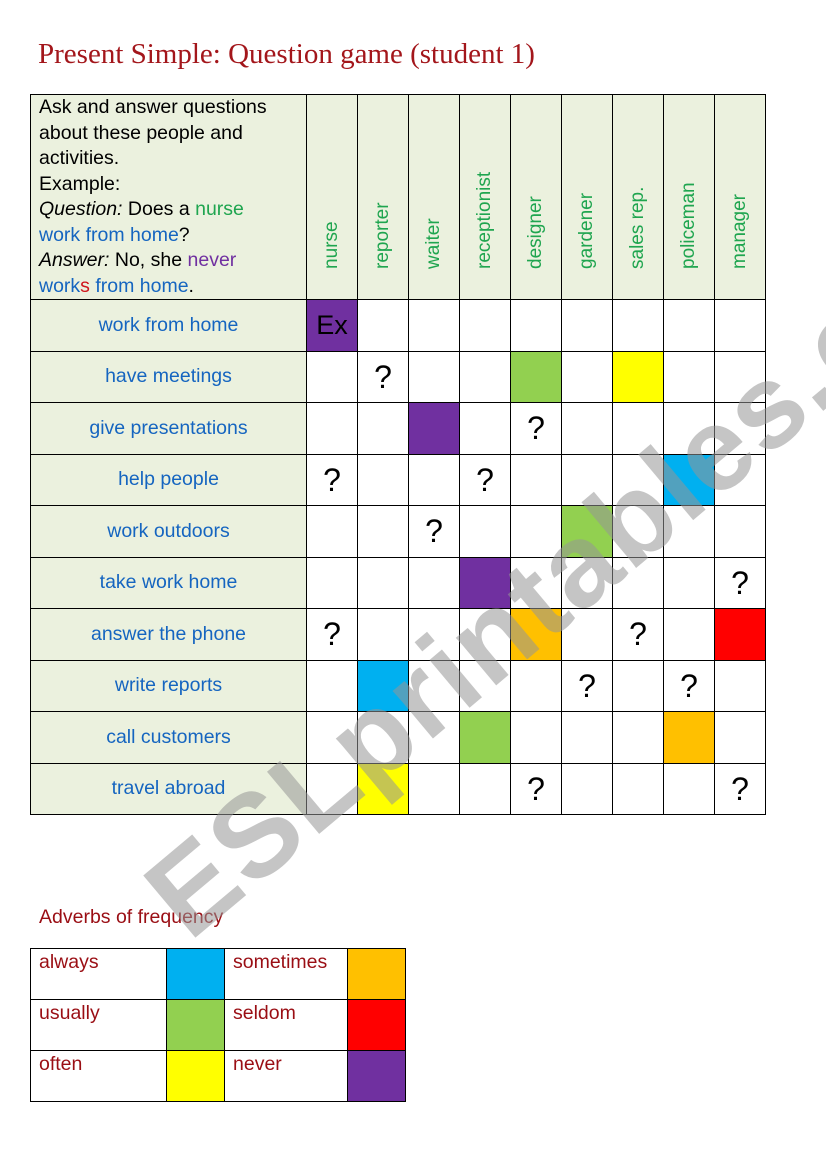  I want to click on example-label: Example:, so click(80, 183).